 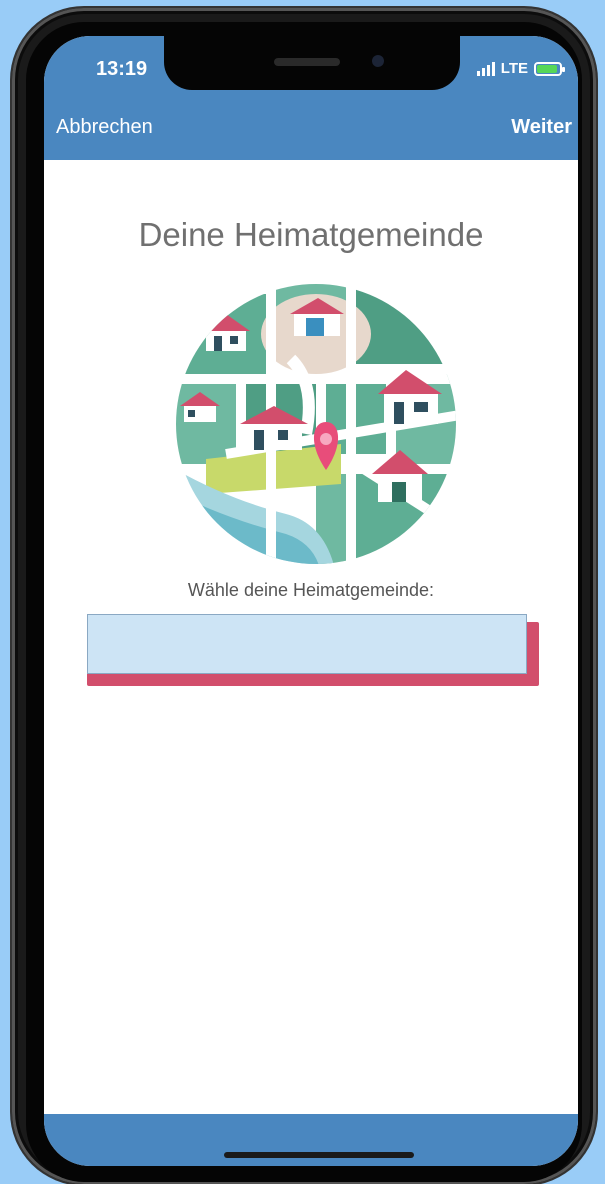 I want to click on home-indicator, so click(x=319, y=1155).